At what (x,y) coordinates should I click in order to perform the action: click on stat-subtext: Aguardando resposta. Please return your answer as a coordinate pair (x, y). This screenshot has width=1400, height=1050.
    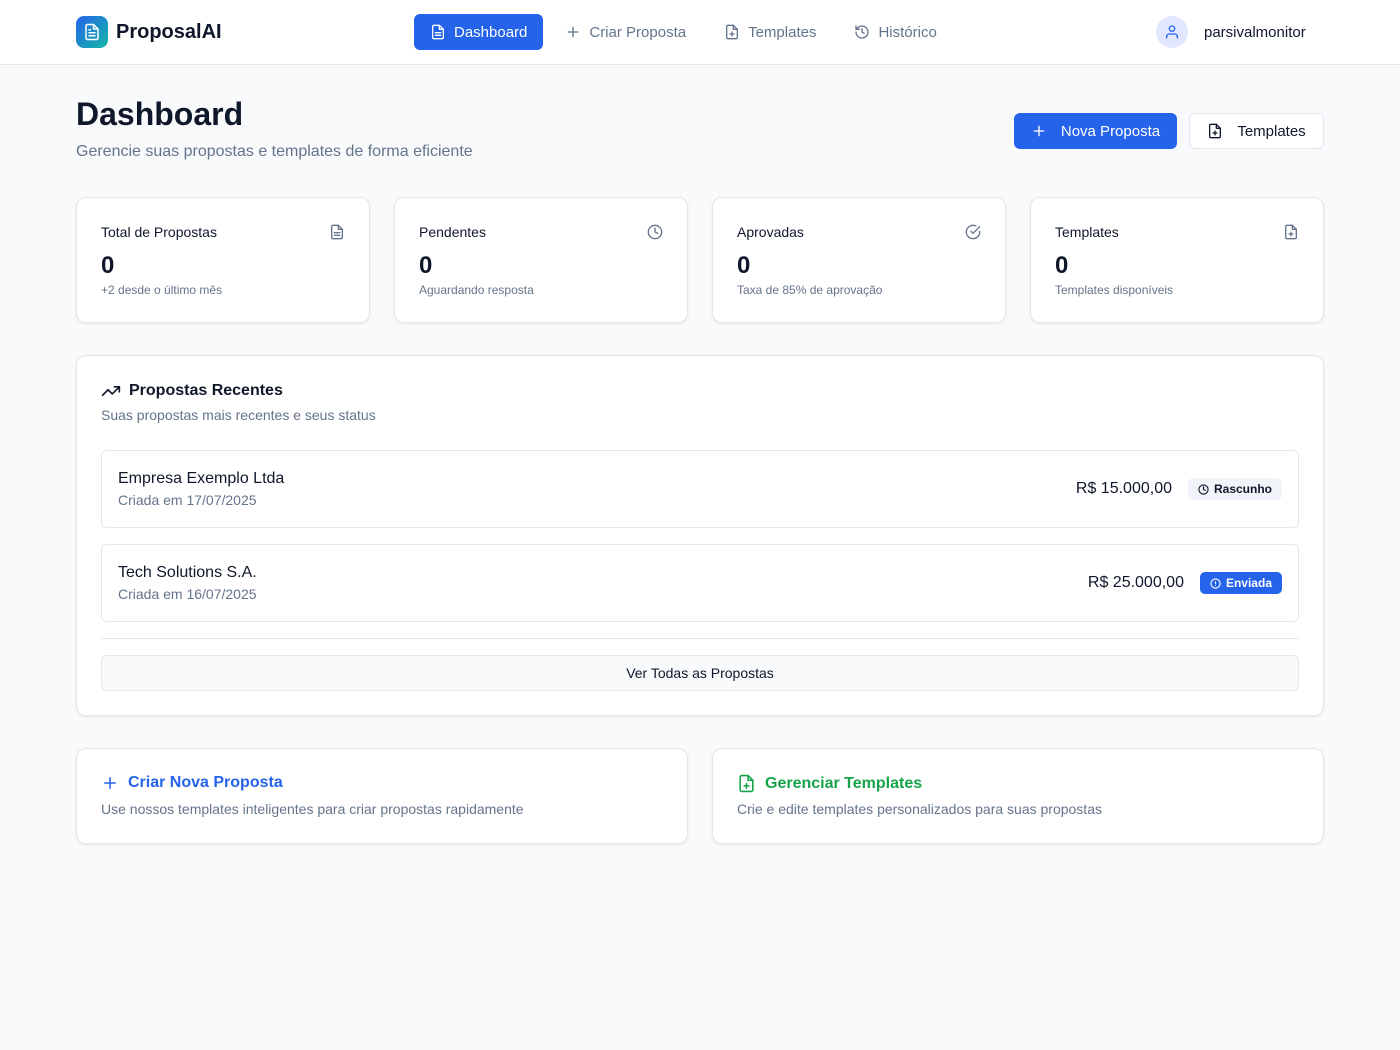
    Looking at the image, I should click on (476, 290).